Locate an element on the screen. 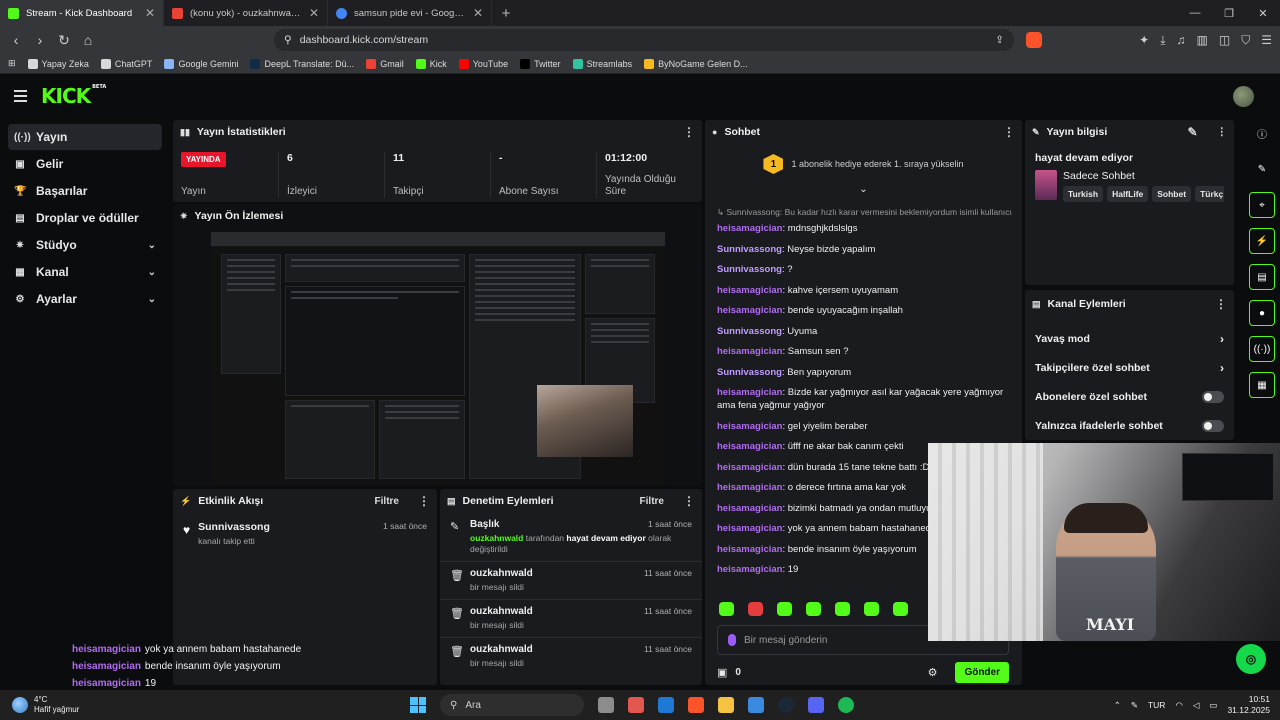 This screenshot has width=1280, height=720. bookmark-item: Google Gemini is located at coordinates (201, 63).